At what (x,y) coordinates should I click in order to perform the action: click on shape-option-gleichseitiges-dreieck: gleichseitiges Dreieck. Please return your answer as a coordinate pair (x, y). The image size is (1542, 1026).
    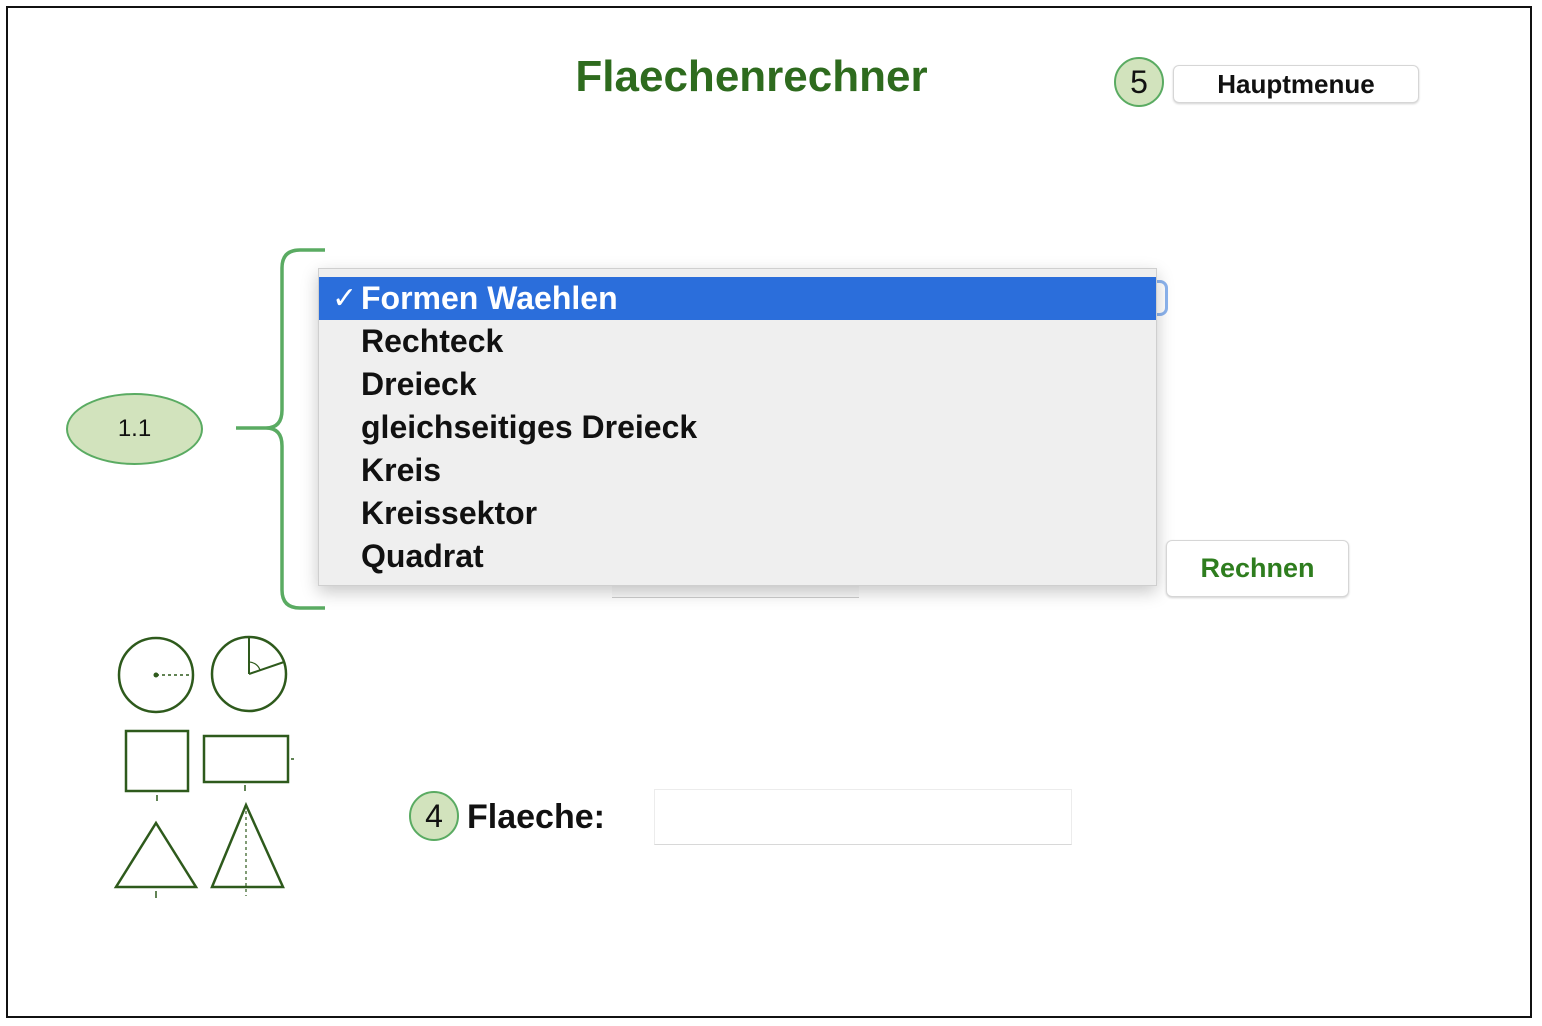
    Looking at the image, I should click on (737, 427).